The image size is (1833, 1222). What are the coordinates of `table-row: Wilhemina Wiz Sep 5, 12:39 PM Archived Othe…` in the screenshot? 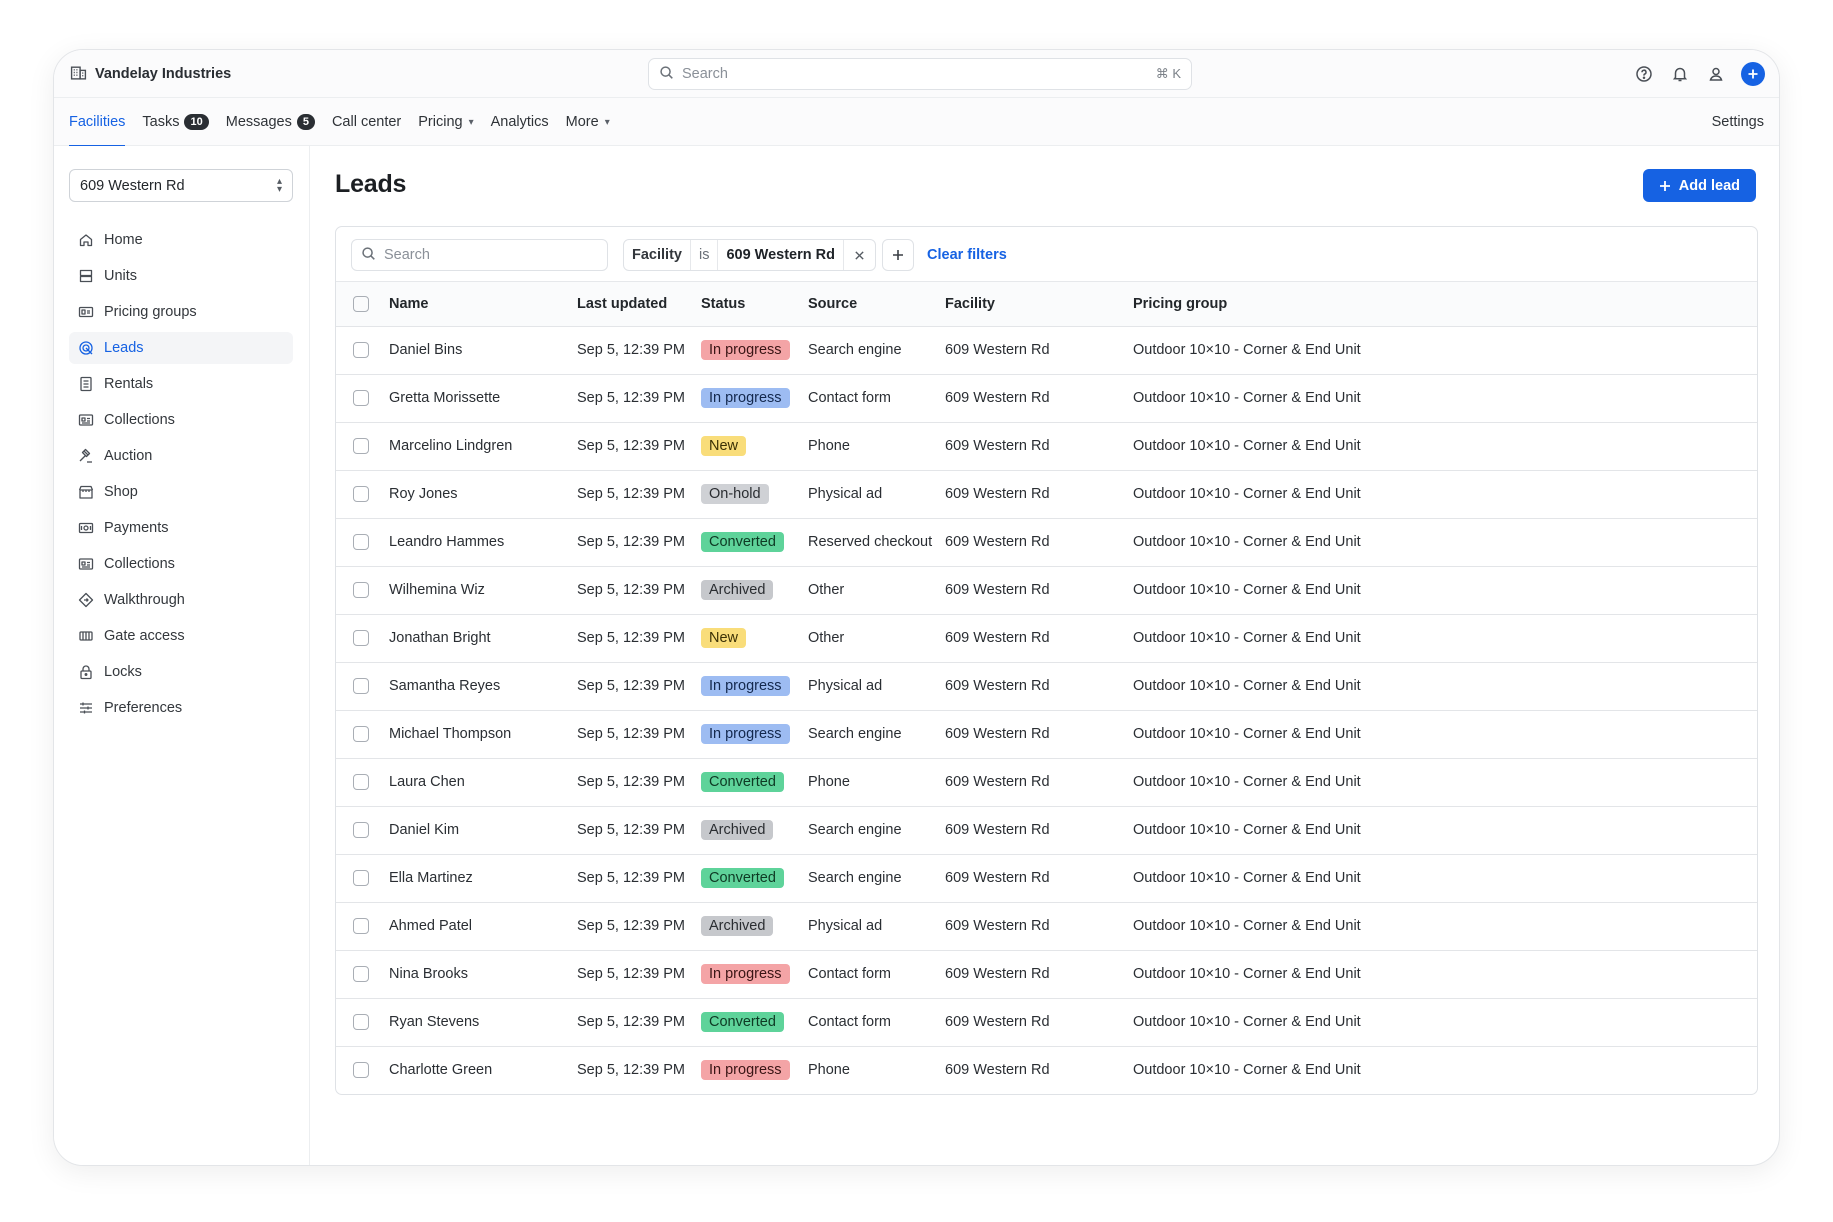 It's located at (1046, 590).